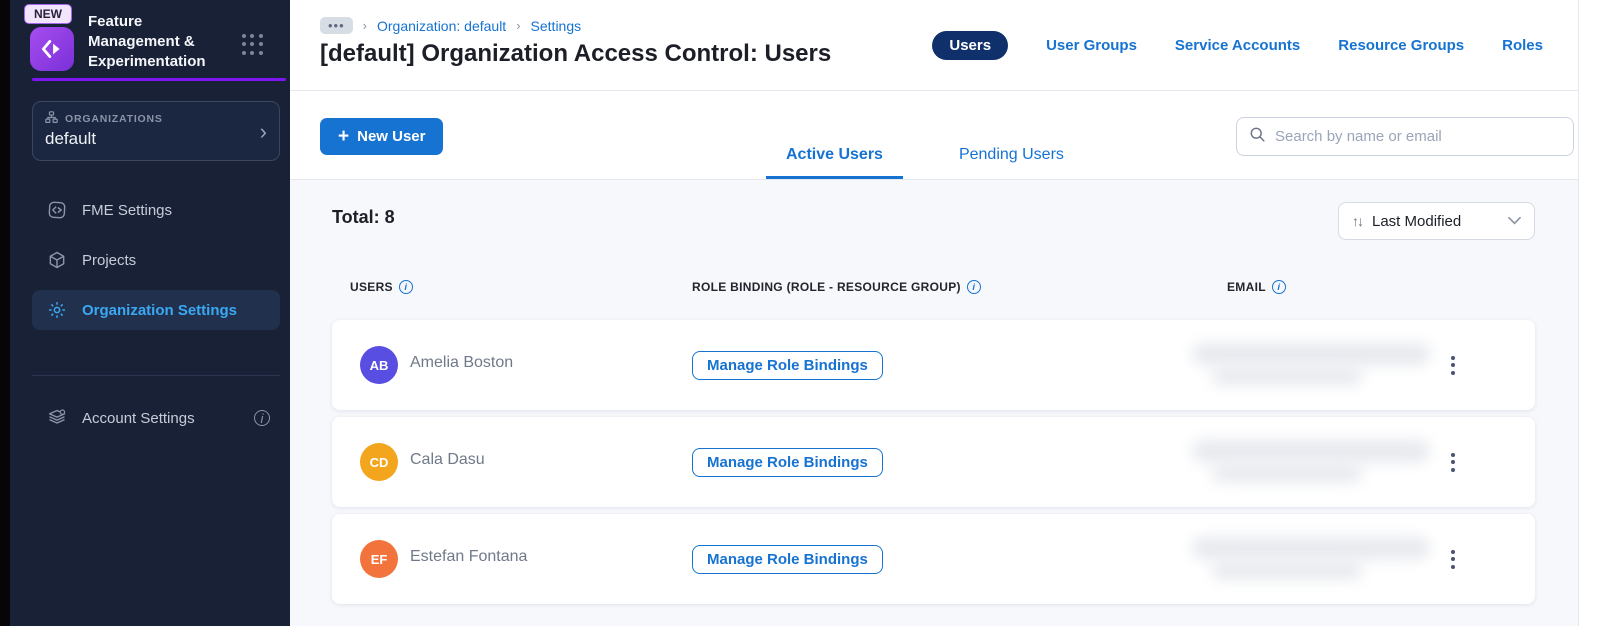 The height and width of the screenshot is (626, 1600). What do you see at coordinates (1256, 287) in the screenshot?
I see `column-header-email: EMAIL i` at bounding box center [1256, 287].